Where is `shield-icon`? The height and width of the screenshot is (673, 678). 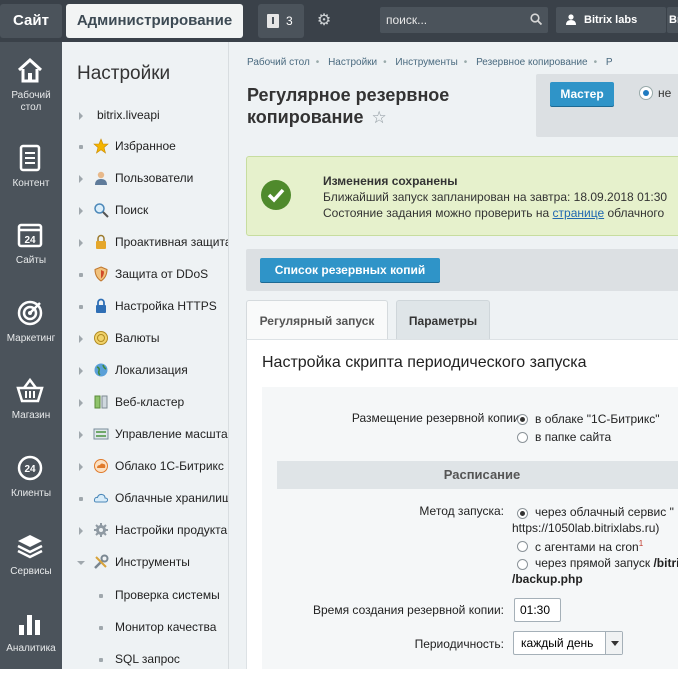 shield-icon is located at coordinates (101, 274).